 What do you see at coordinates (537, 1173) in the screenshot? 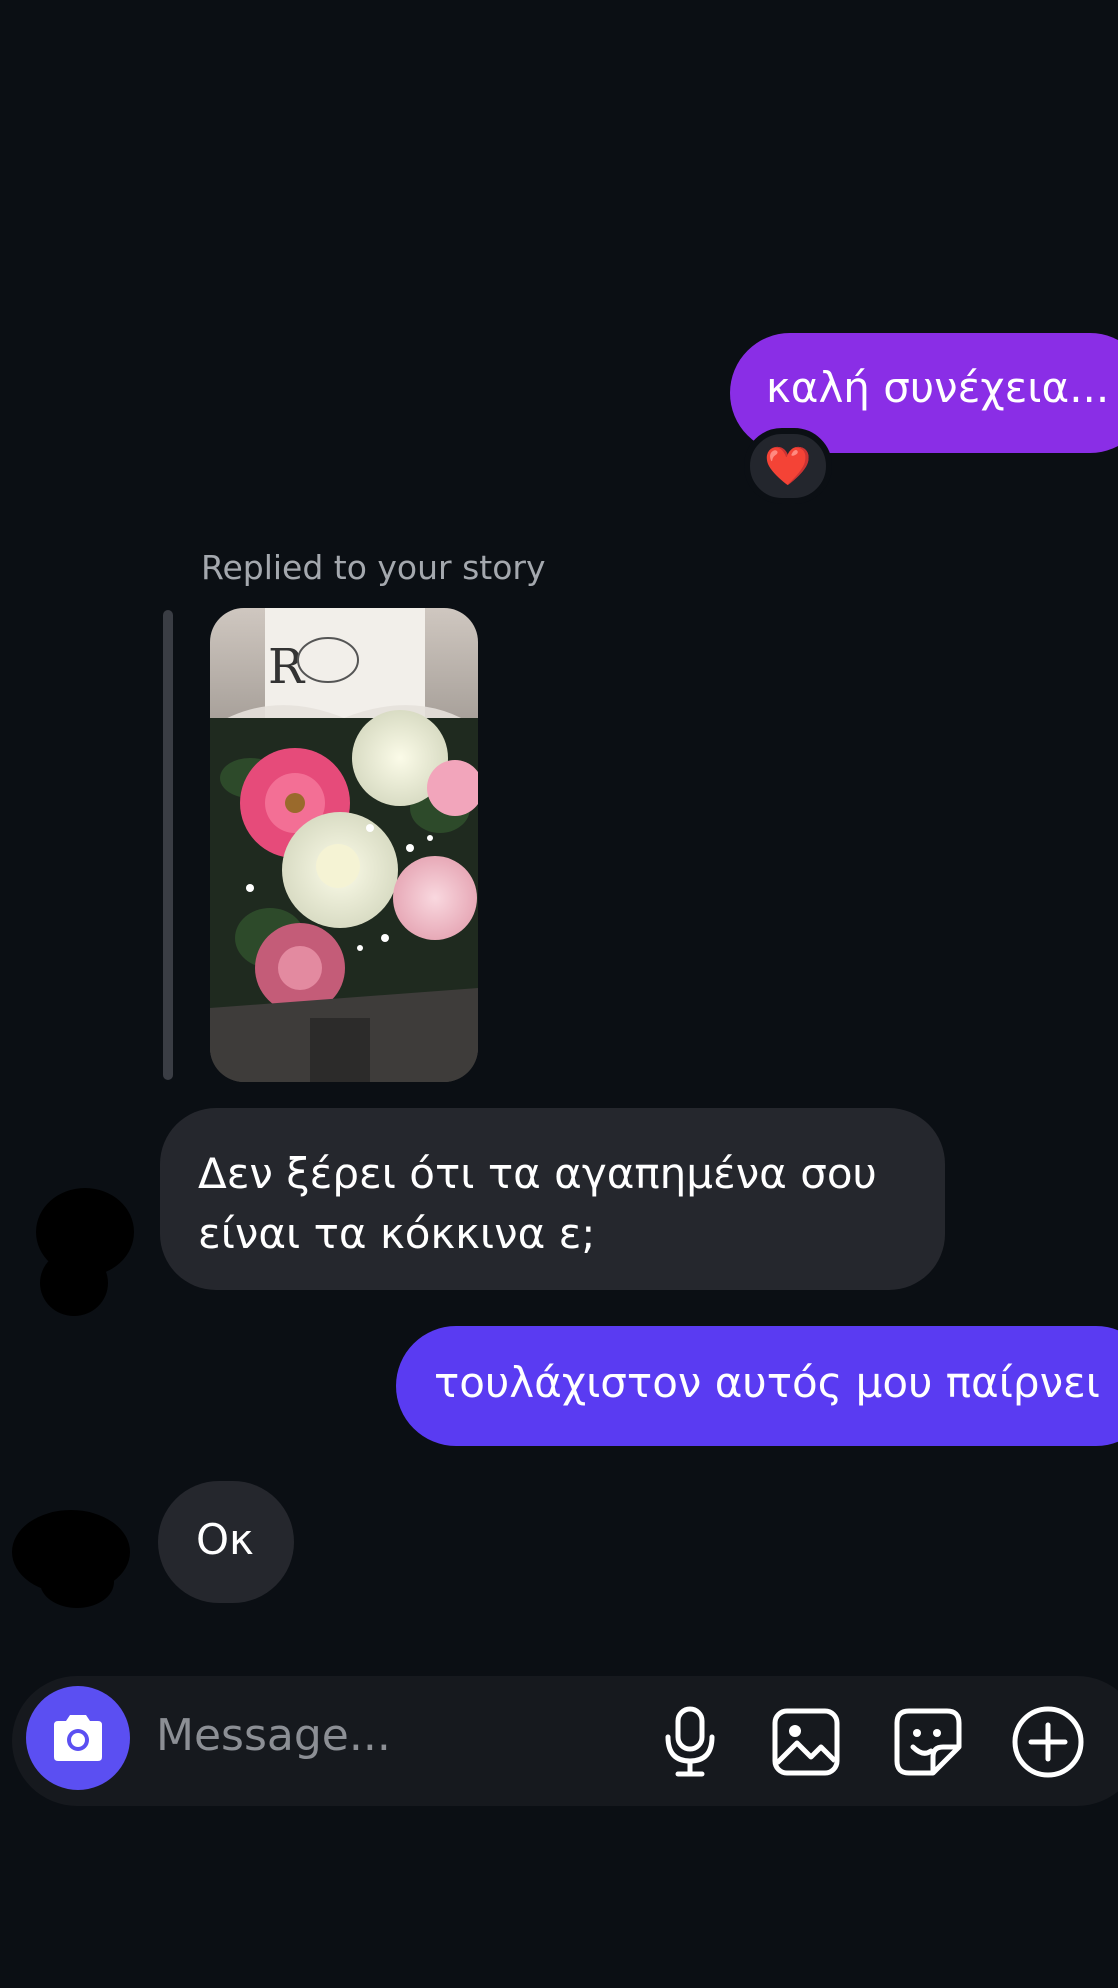
I see `message-text-line-1: Δεν ξέρει ότι τα αγαπημένα σου` at bounding box center [537, 1173].